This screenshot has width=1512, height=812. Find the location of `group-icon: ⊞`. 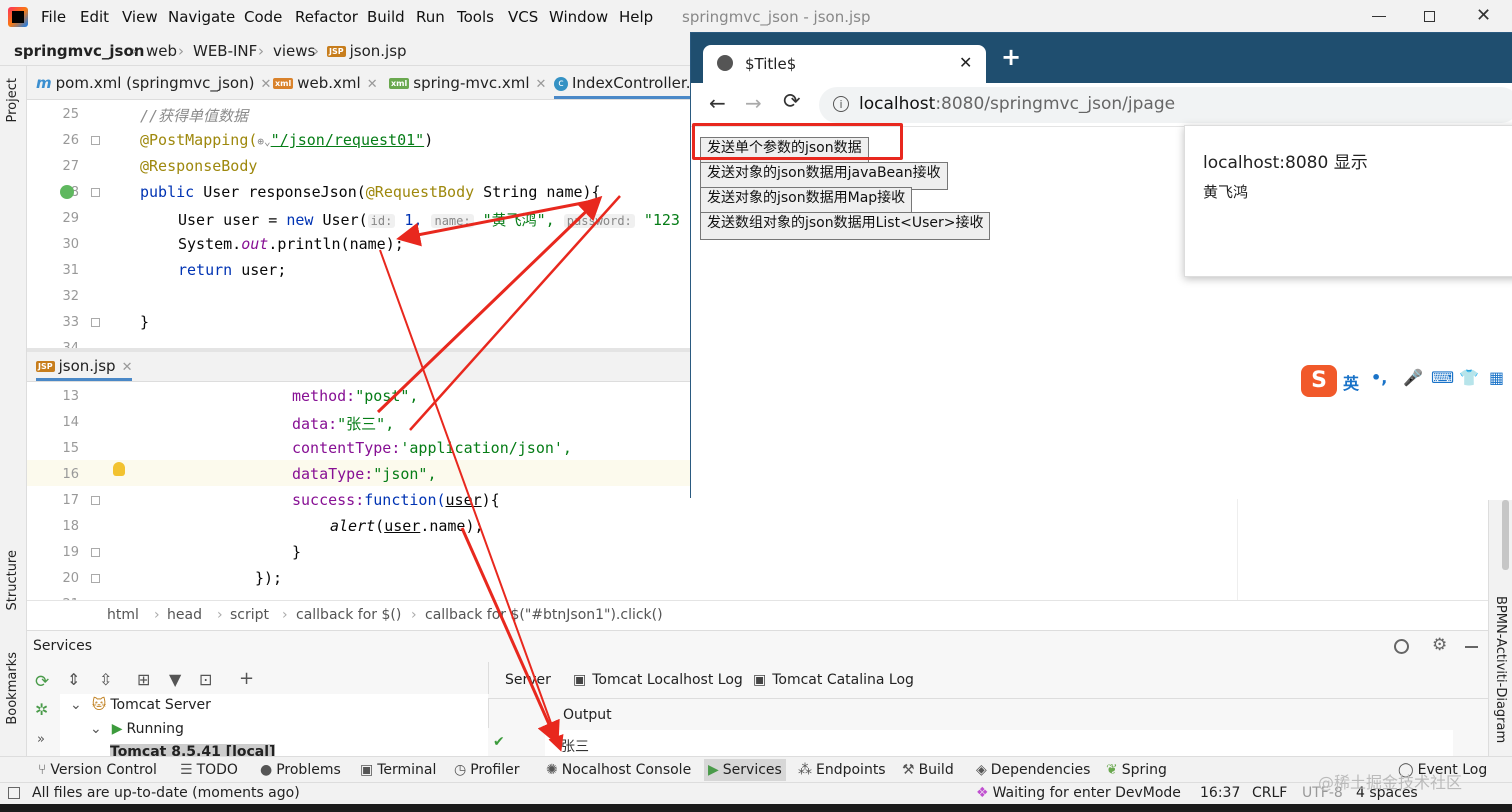

group-icon: ⊞ is located at coordinates (143, 679).